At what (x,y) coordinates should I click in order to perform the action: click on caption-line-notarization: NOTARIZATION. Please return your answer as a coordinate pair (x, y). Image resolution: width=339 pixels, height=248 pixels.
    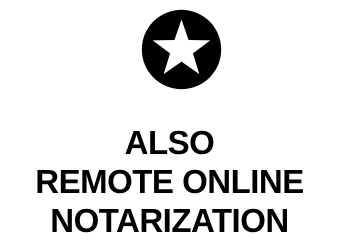
    Looking at the image, I should click on (169, 220).